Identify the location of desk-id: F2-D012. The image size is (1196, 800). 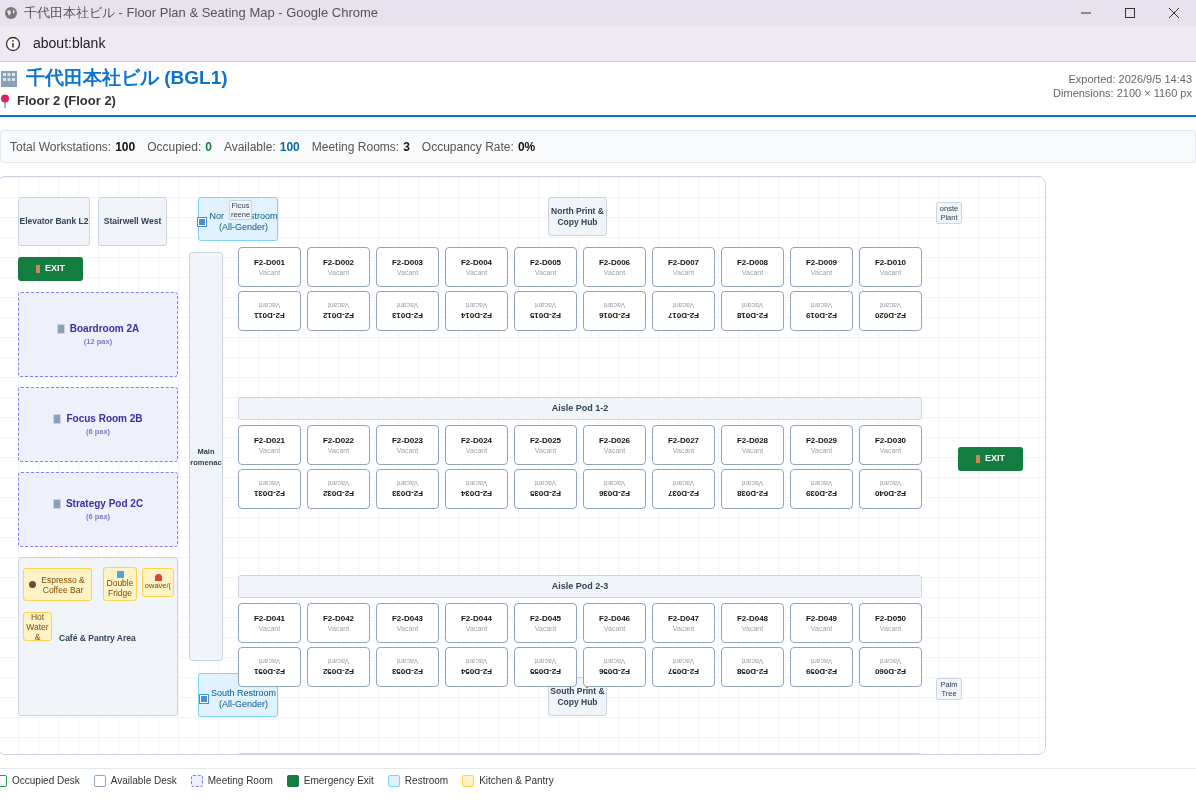
(338, 316).